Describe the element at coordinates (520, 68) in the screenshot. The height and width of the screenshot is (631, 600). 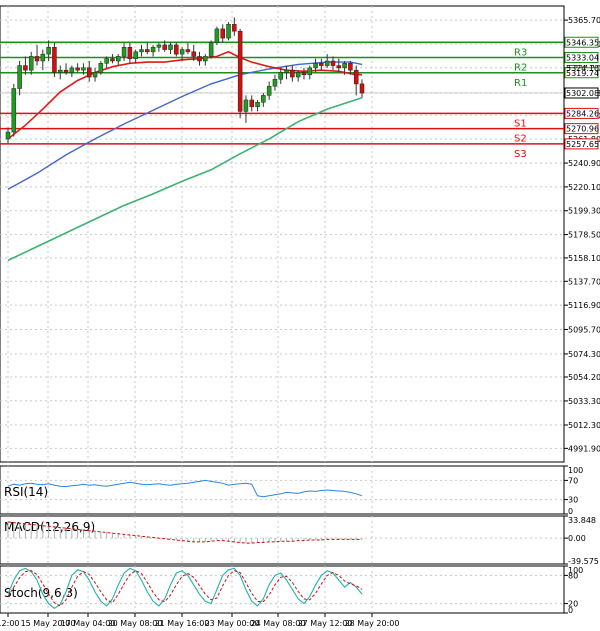
I see `level-label-r2: R2` at that location.